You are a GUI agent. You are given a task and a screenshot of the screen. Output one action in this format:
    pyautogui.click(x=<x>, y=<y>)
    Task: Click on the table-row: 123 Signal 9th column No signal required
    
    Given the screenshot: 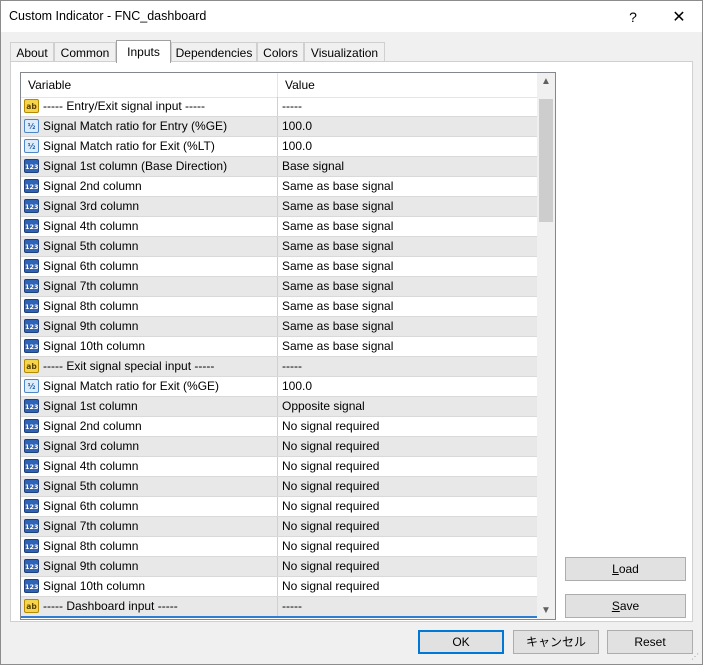 What is the action you would take?
    pyautogui.click(x=279, y=567)
    